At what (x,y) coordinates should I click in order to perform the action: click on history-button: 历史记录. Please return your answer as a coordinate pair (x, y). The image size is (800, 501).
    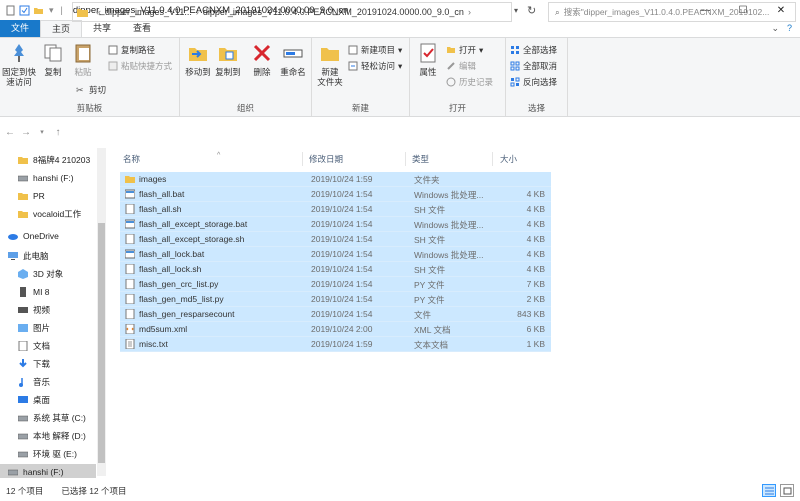
    Looking at the image, I should click on (469, 82).